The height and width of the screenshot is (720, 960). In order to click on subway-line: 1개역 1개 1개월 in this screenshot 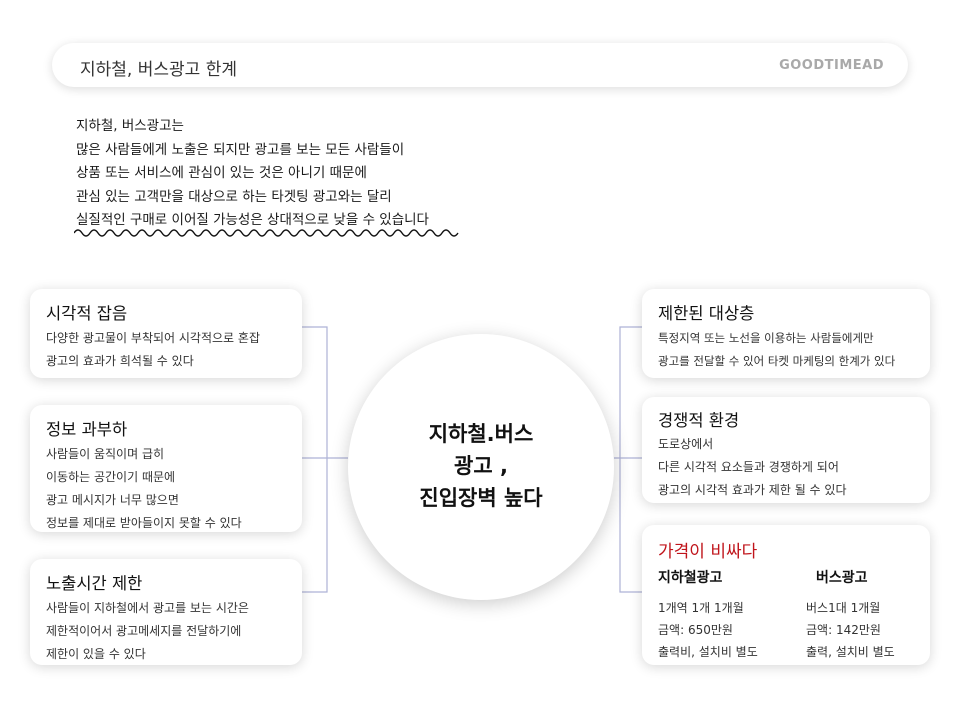, I will do `click(701, 608)`.